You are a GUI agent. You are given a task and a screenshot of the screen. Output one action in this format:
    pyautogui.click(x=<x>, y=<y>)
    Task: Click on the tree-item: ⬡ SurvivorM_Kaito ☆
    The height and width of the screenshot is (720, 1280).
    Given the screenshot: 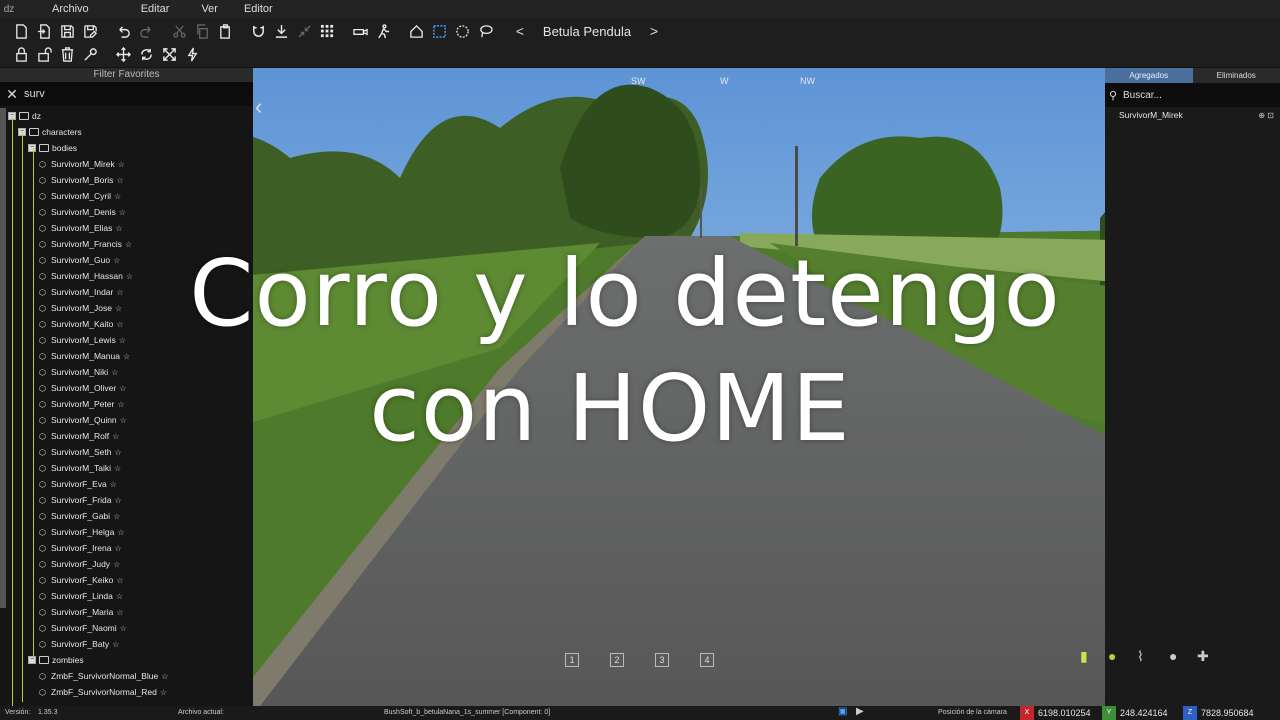 What is the action you would take?
    pyautogui.click(x=81, y=324)
    